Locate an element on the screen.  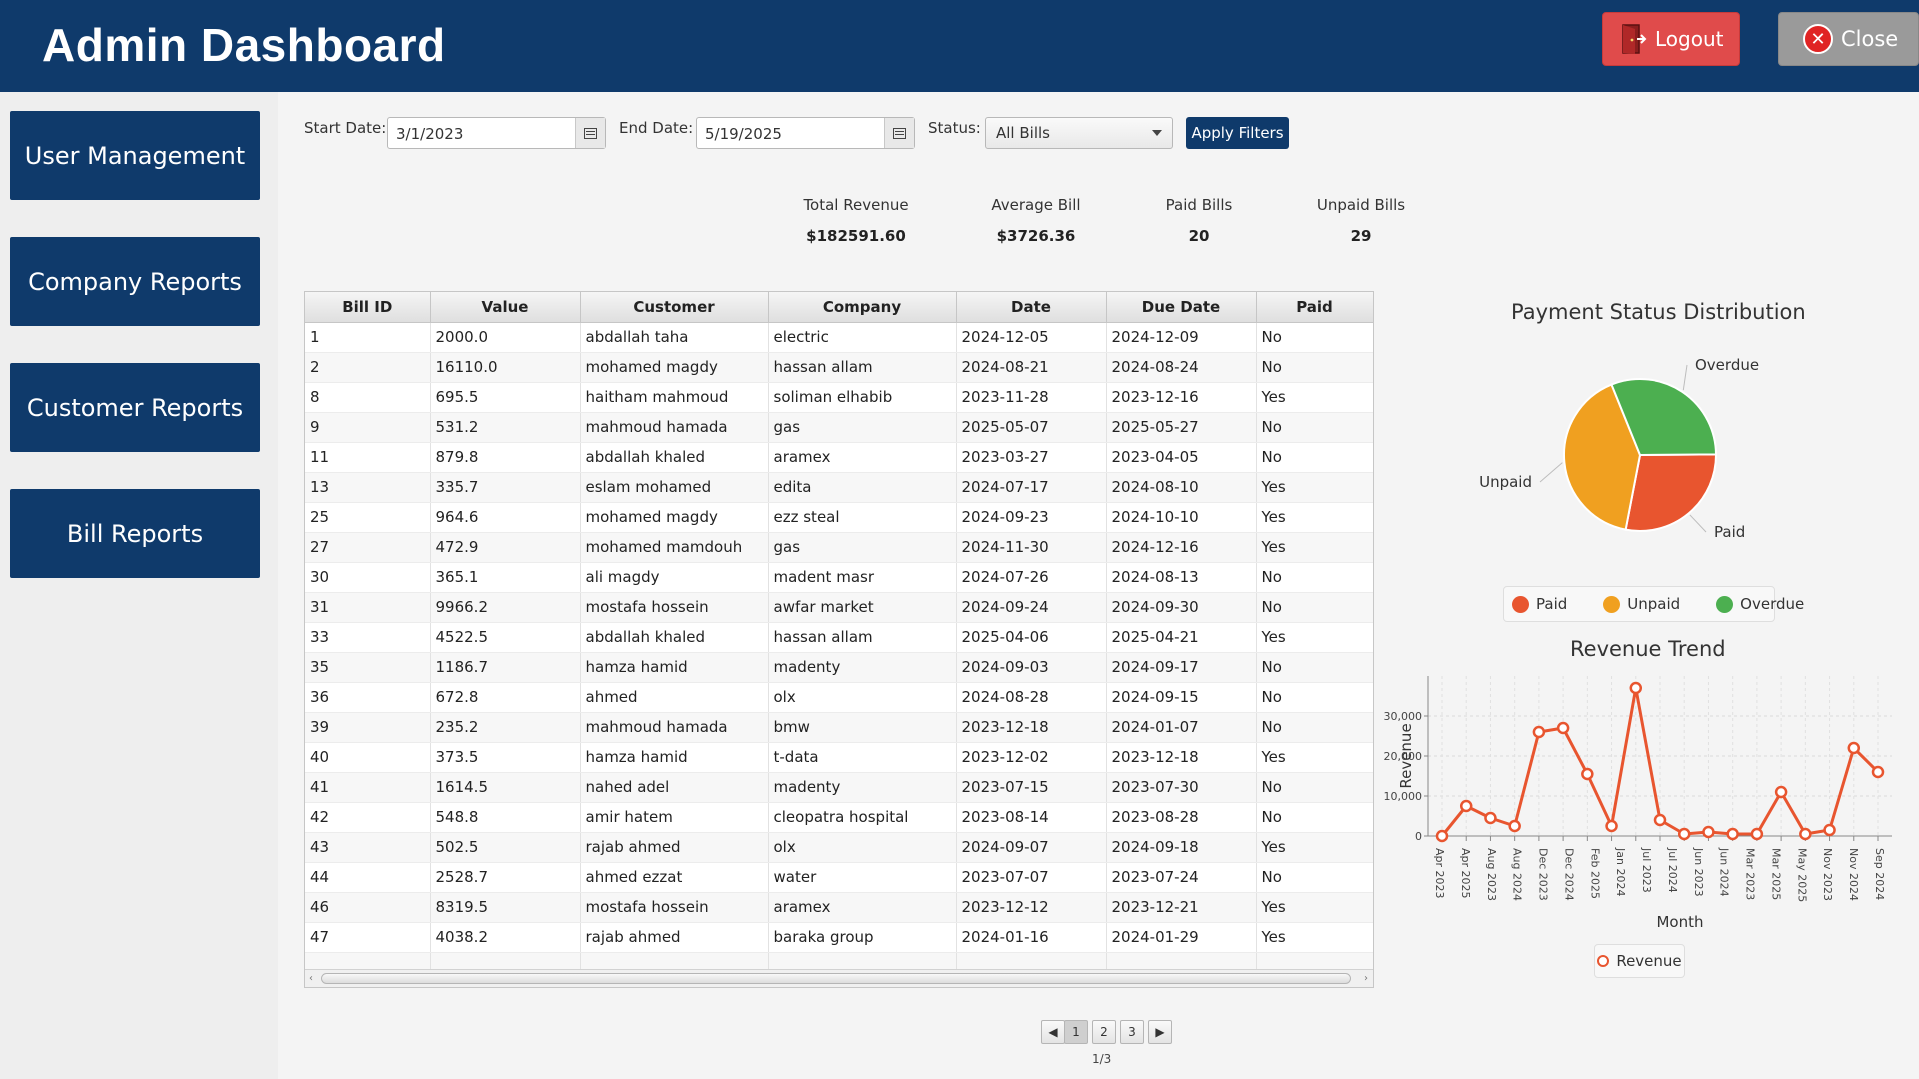
logout-button: Logout is located at coordinates (1671, 39).